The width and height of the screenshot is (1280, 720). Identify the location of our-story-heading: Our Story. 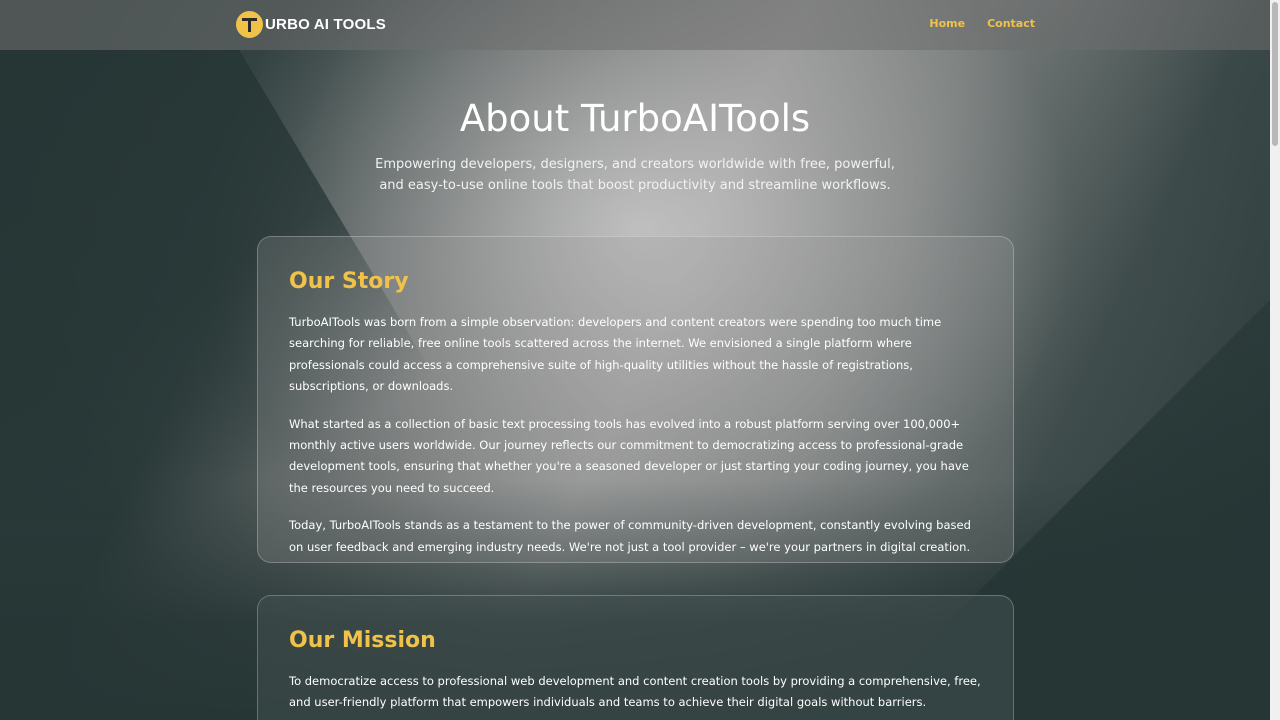
(349, 281).